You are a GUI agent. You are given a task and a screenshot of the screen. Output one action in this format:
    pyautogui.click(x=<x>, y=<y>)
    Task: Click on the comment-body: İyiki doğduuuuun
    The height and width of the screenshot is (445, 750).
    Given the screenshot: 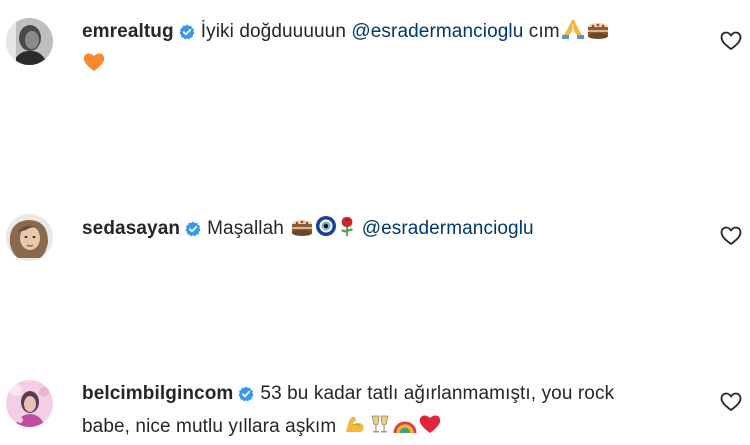 What is the action you would take?
    pyautogui.click(x=276, y=31)
    